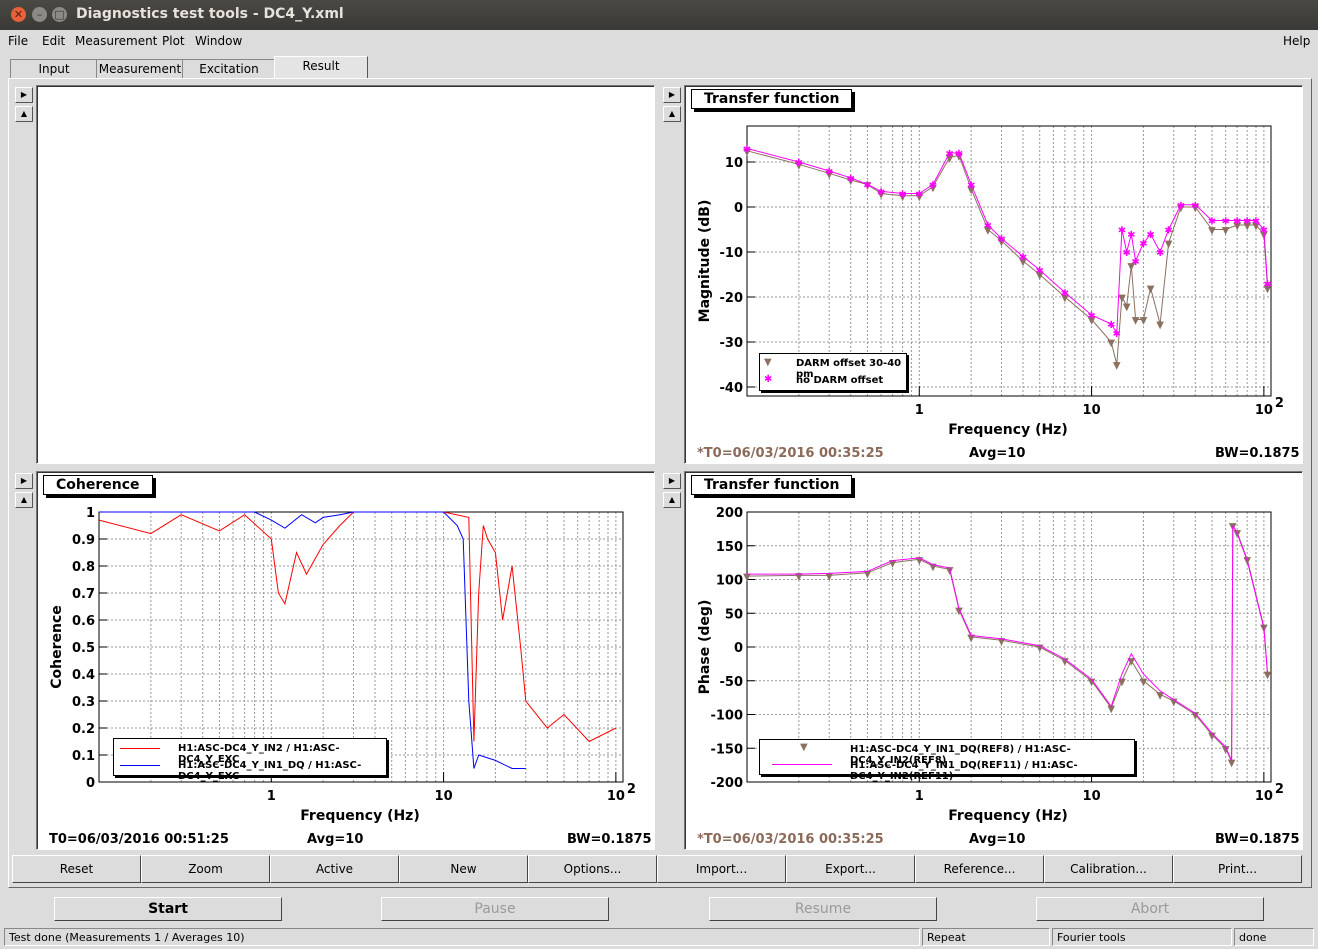 The width and height of the screenshot is (1318, 949). What do you see at coordinates (734, 614) in the screenshot?
I see `ph-ytick-label: 50` at bounding box center [734, 614].